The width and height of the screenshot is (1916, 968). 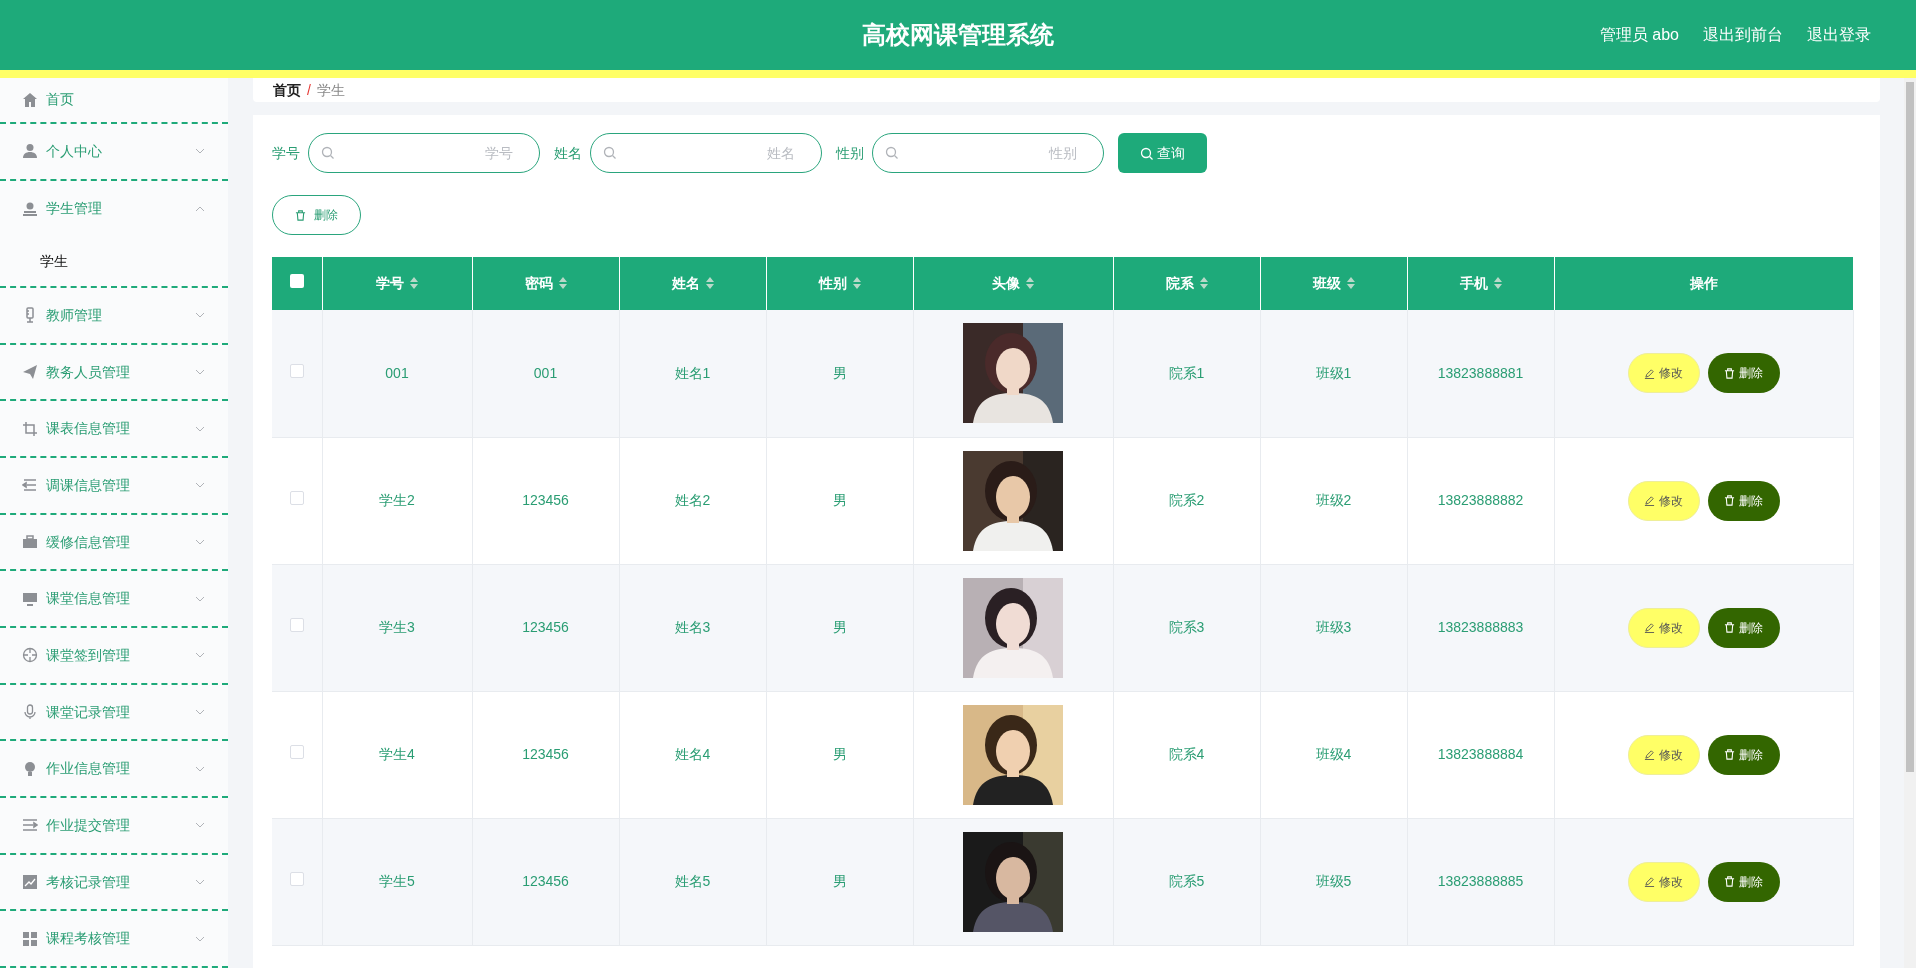 I want to click on column-header: 姓名, so click(x=692, y=283).